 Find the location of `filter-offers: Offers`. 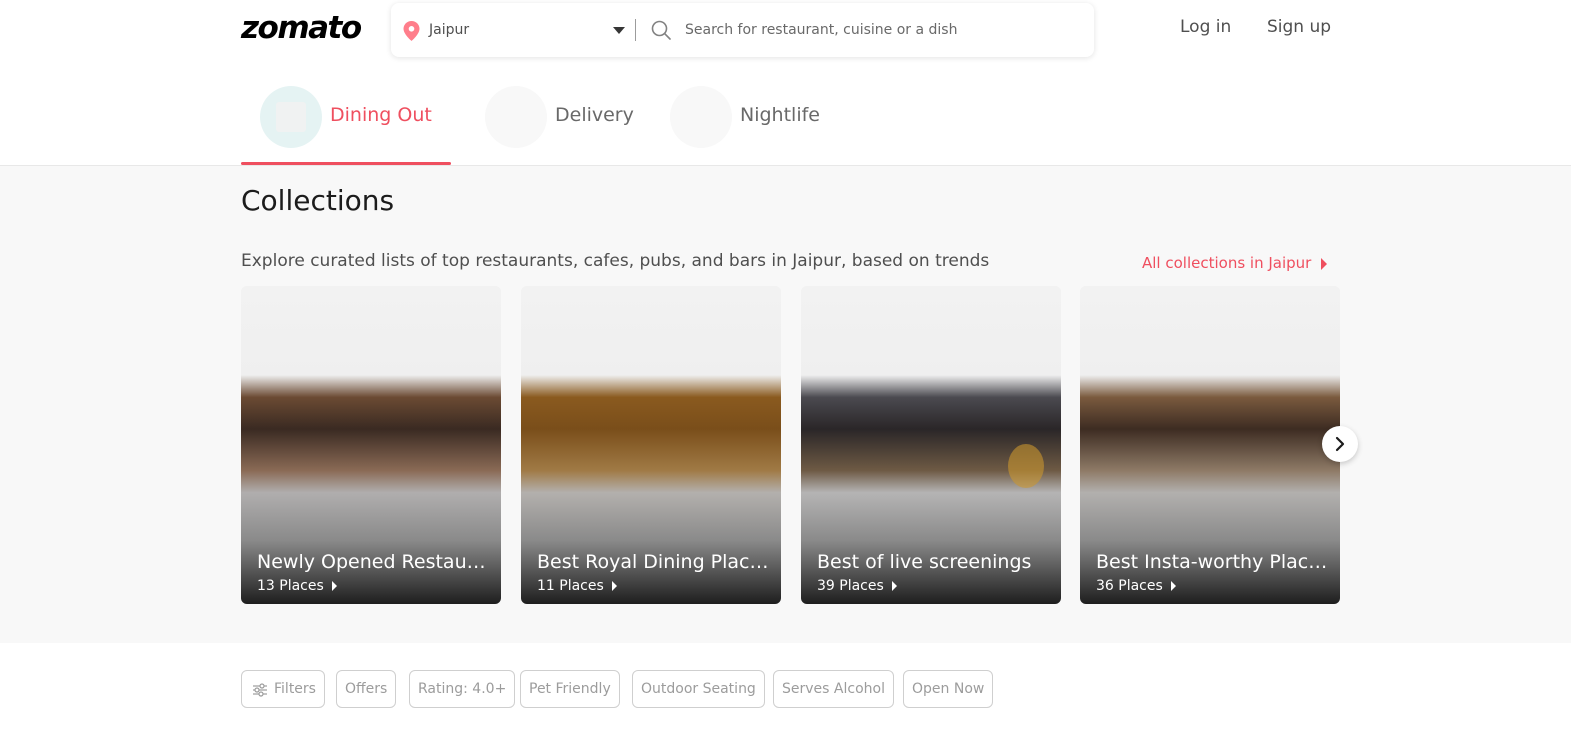

filter-offers: Offers is located at coordinates (366, 689).